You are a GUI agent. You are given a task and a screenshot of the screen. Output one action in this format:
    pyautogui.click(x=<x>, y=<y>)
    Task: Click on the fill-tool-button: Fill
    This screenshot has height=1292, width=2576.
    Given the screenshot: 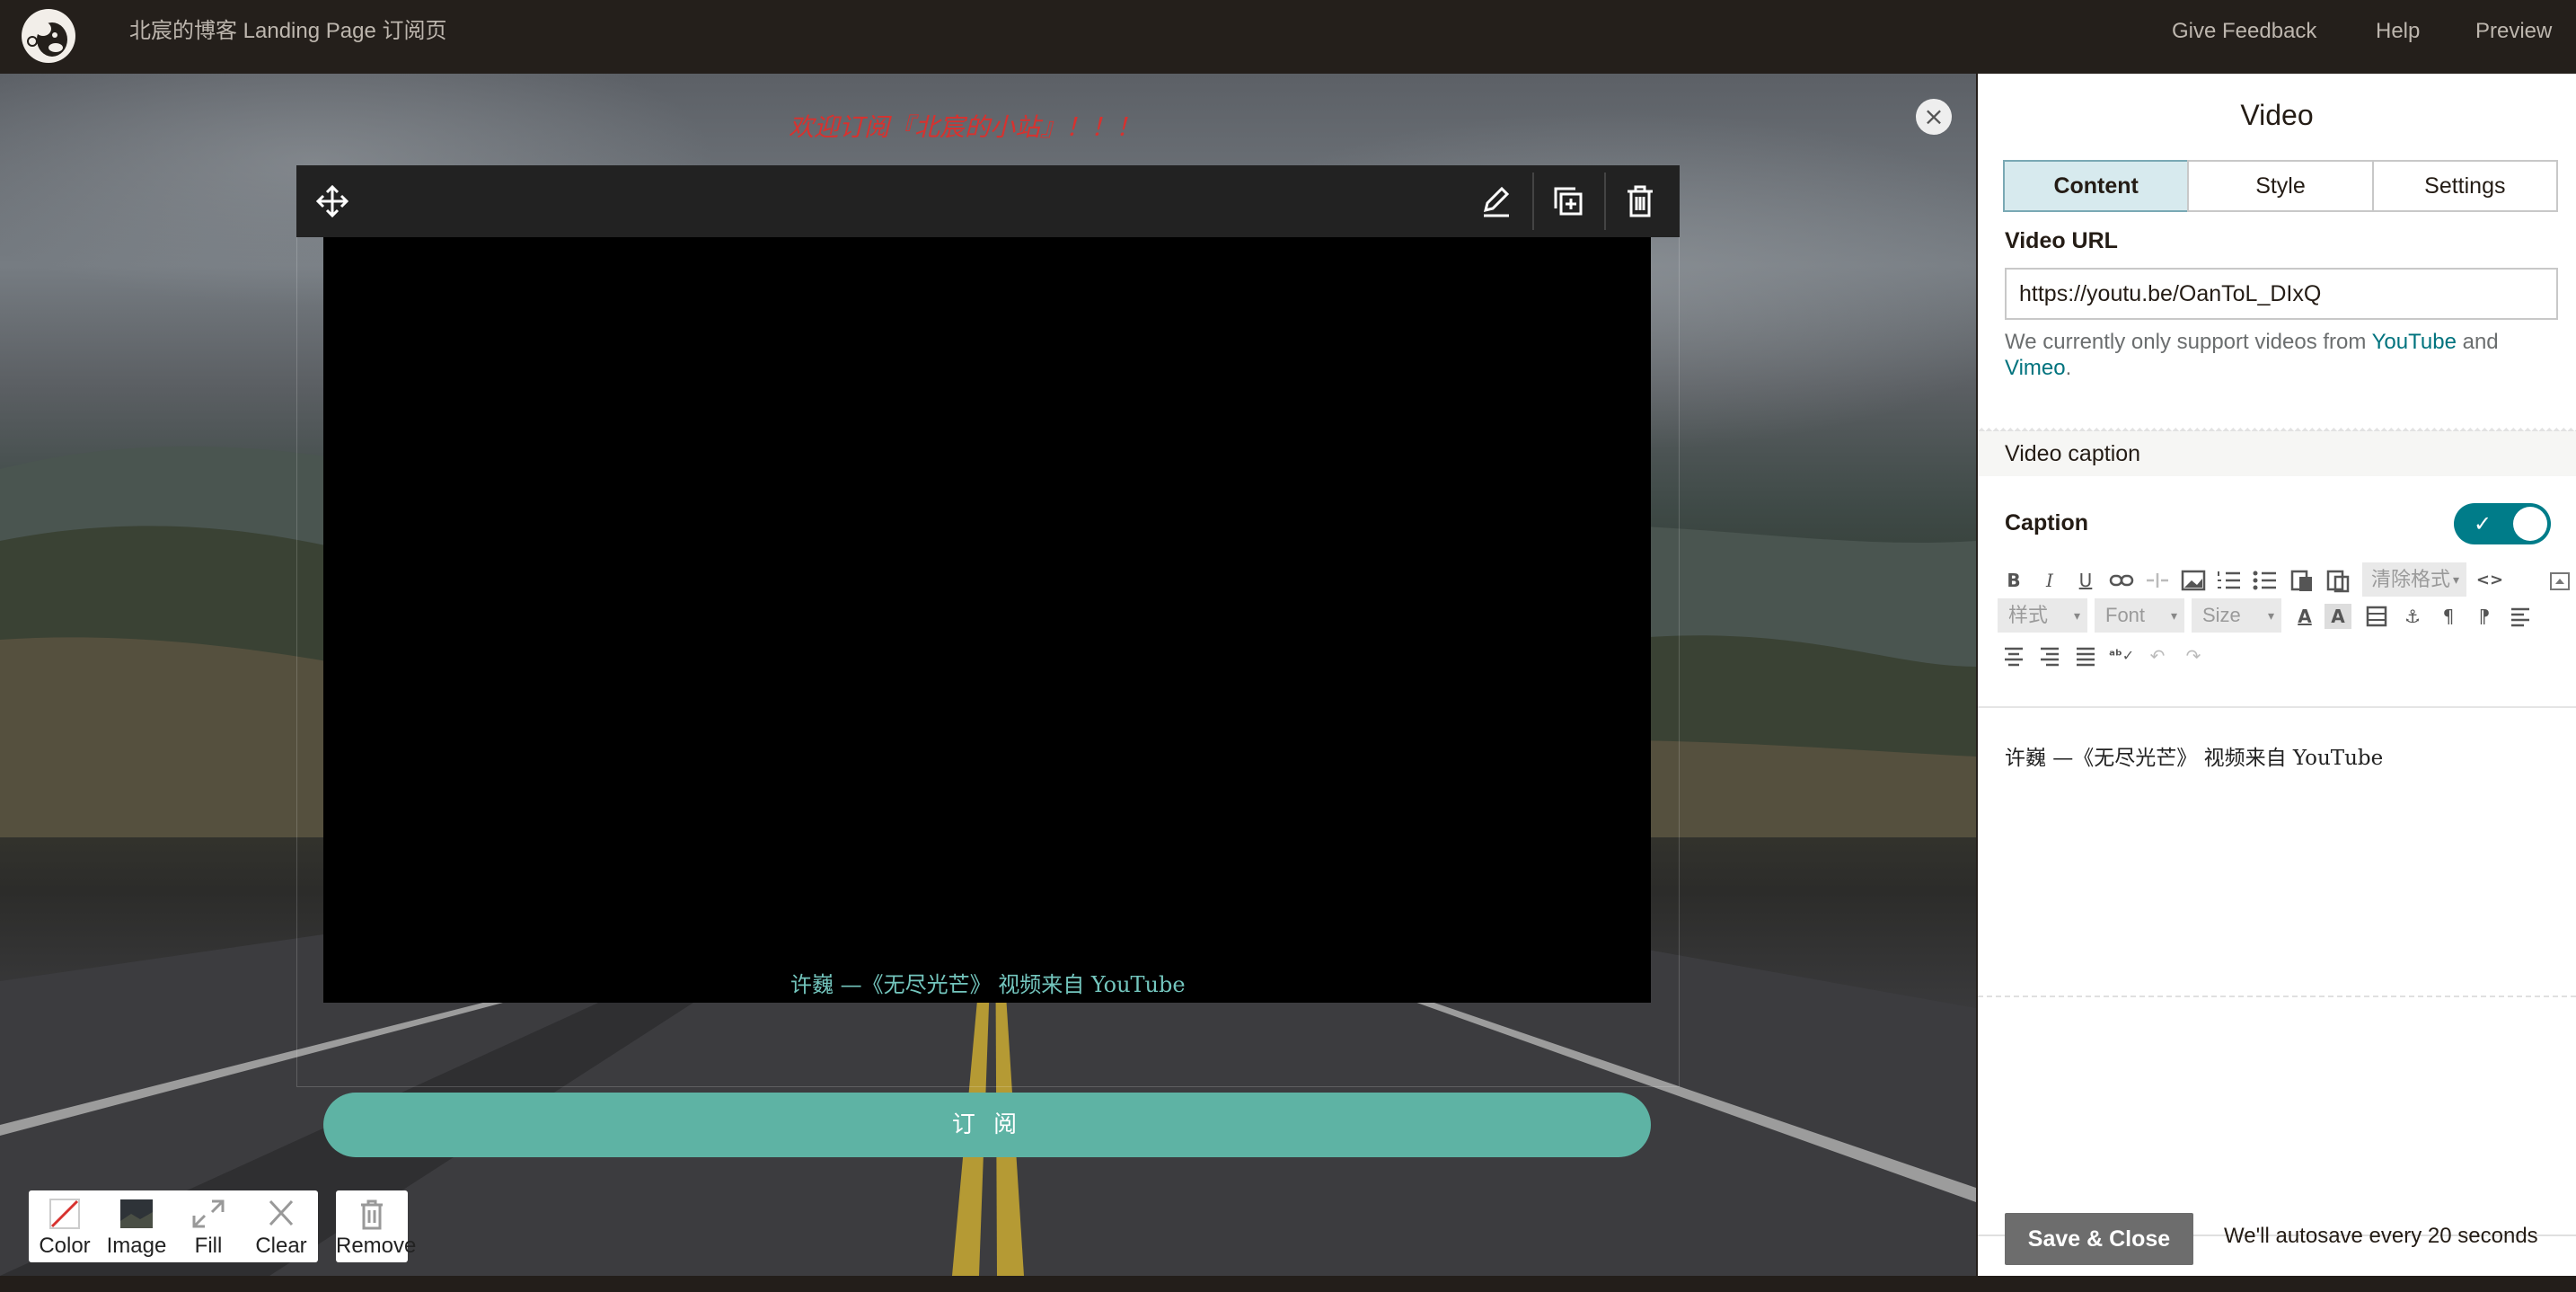 What is the action you would take?
    pyautogui.click(x=208, y=1226)
    